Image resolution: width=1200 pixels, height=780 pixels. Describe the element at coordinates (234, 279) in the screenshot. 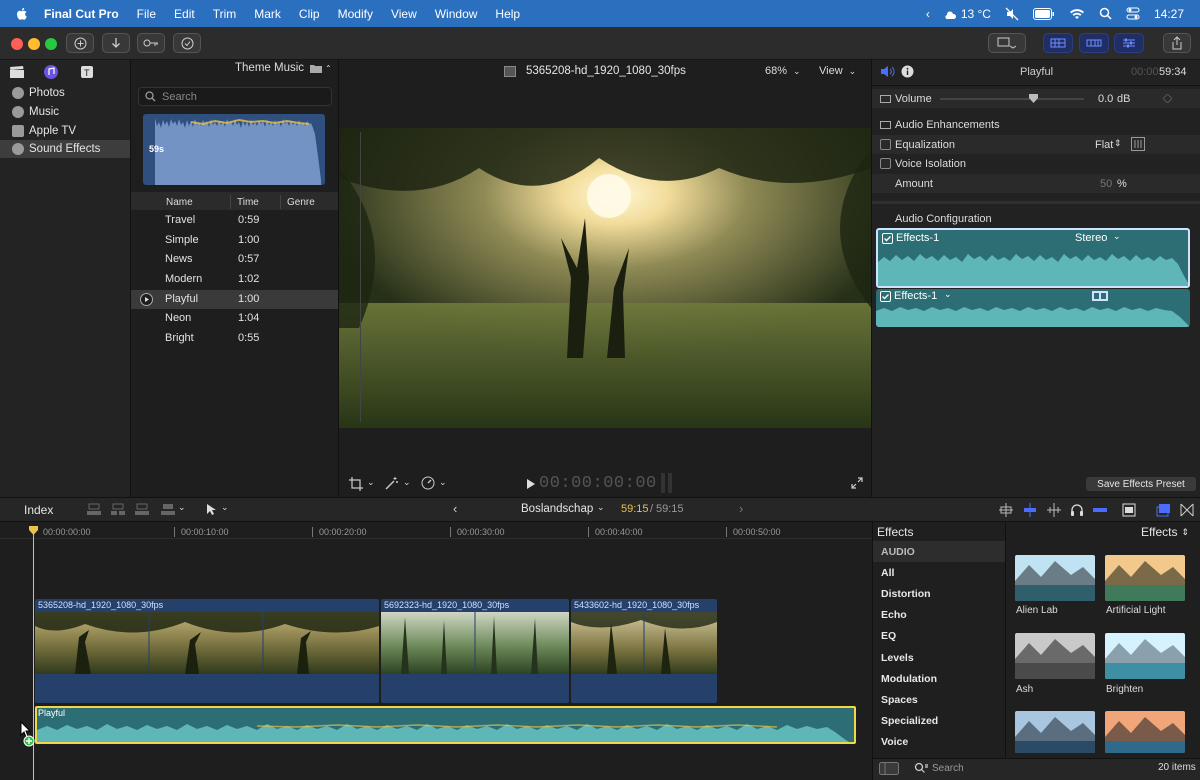

I see `list-item: Modern 1:02` at that location.